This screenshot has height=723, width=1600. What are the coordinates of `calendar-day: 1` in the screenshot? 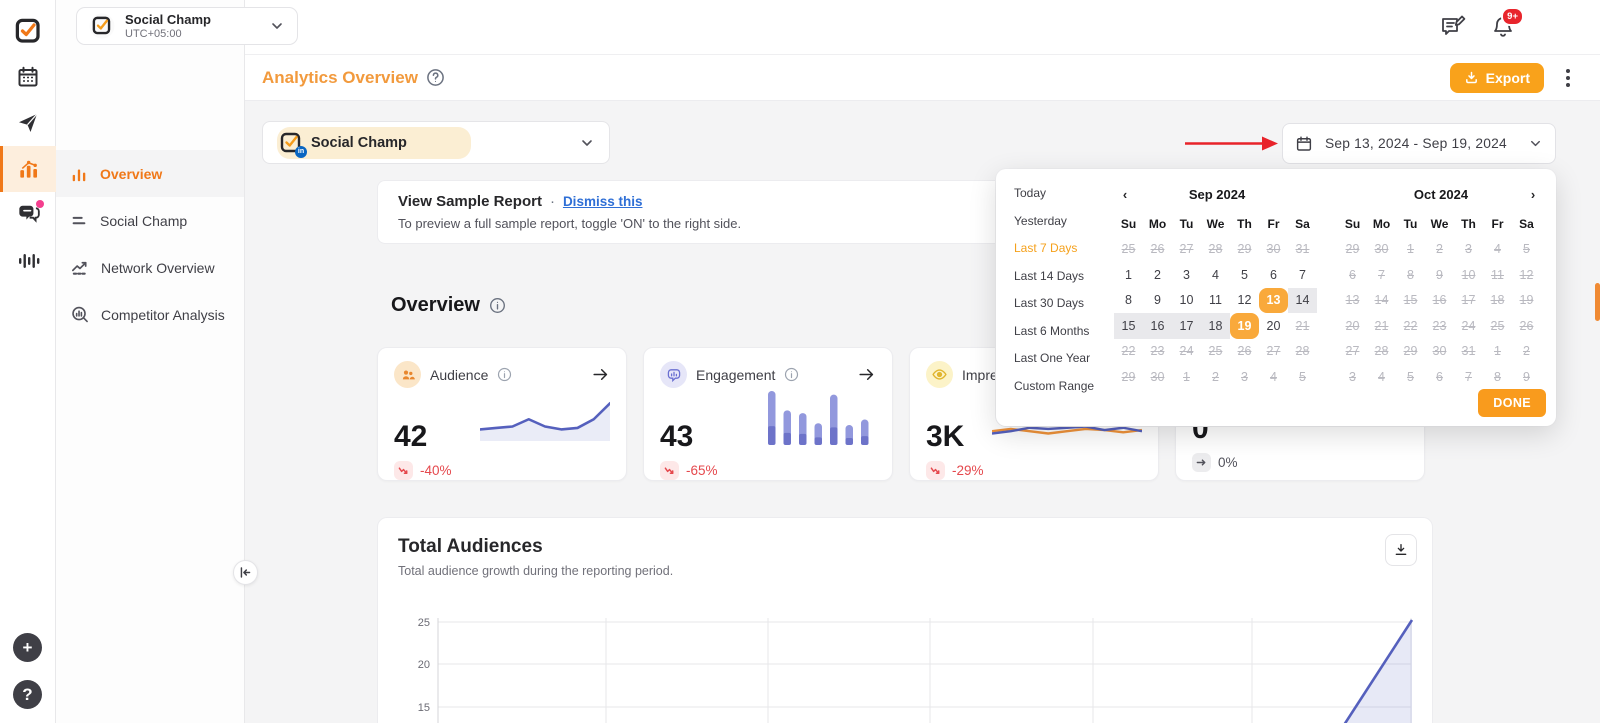 It's located at (1128, 275).